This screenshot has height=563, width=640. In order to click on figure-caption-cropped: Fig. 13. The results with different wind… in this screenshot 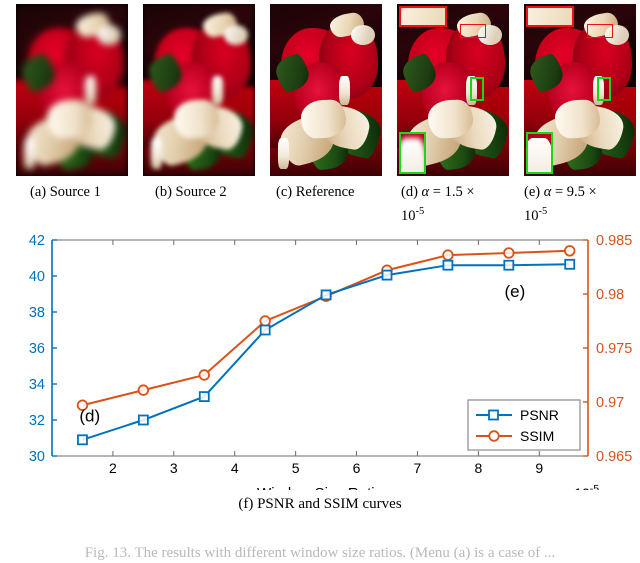, I will do `click(320, 553)`.